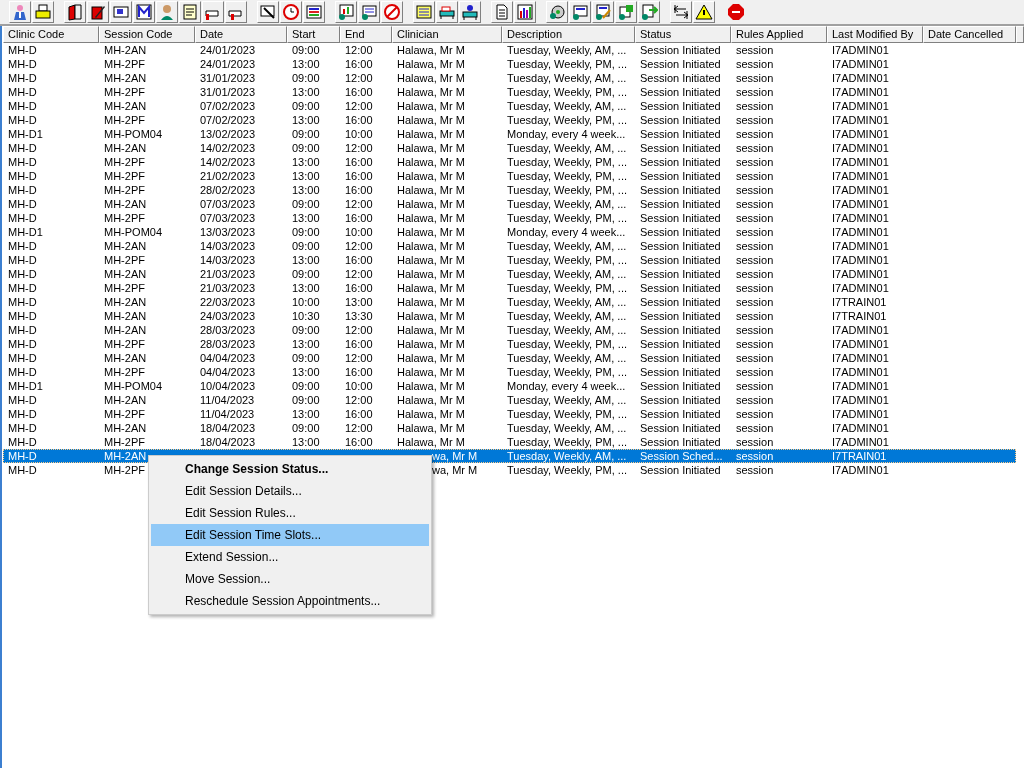 This screenshot has height=768, width=1024. I want to click on table-cell: I7TRAIN01, so click(859, 302).